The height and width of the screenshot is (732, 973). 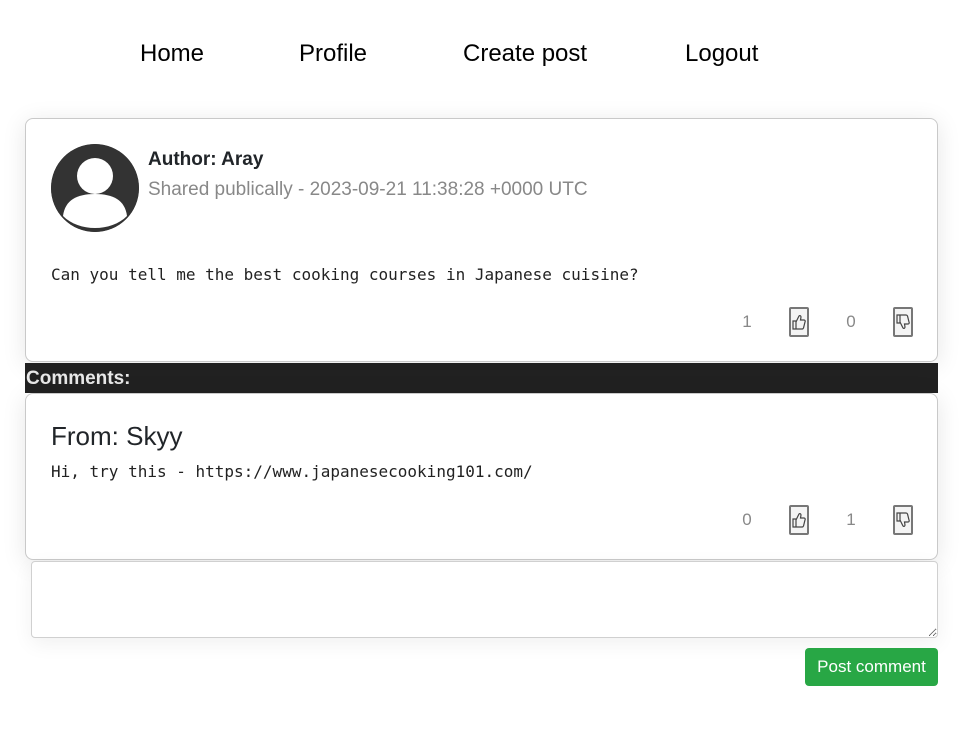 What do you see at coordinates (871, 667) in the screenshot?
I see `post-comment-button: Post comment` at bounding box center [871, 667].